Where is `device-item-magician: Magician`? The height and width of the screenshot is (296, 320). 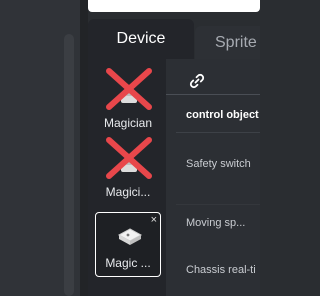 device-item-magician: Magician is located at coordinates (128, 97).